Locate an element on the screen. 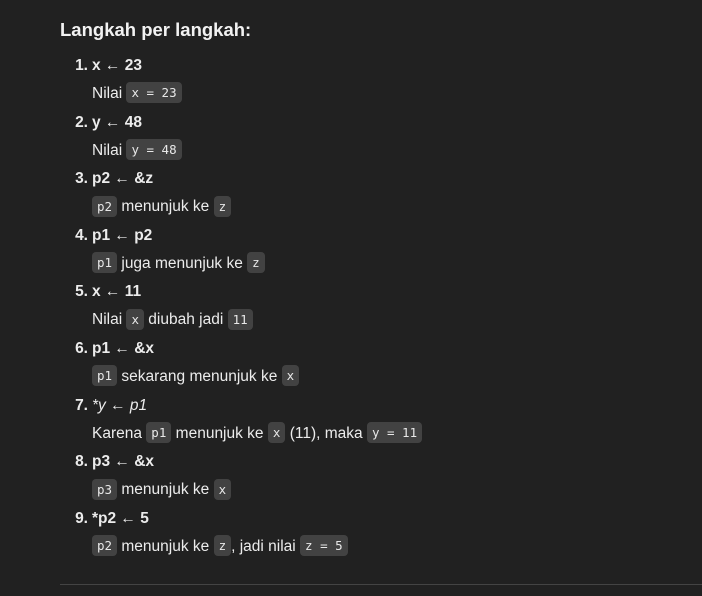  list-item: 3. p2 ← &z p2 menunjuk ke z is located at coordinates (381, 193).